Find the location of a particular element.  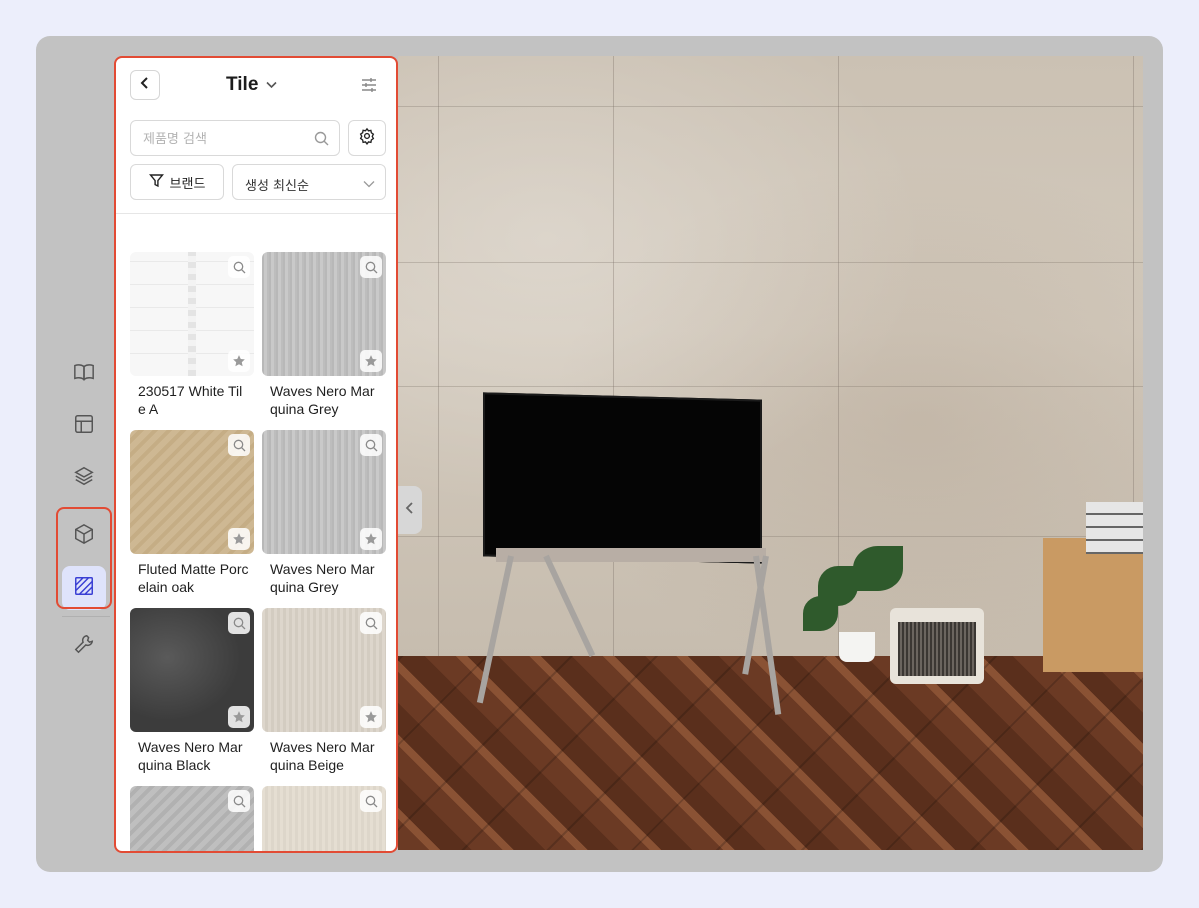

layout-icon is located at coordinates (84, 426).